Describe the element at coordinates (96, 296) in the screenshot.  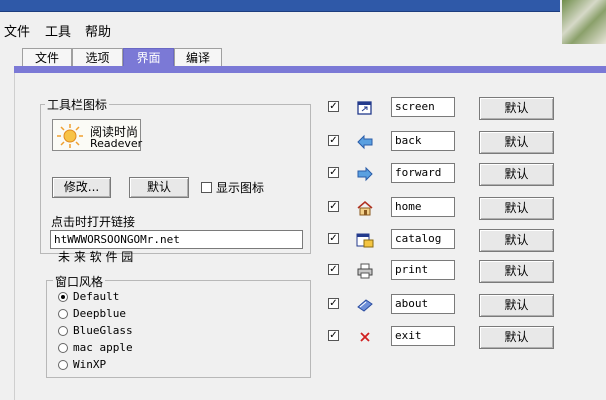
I see `radio-default-label: Default` at that location.